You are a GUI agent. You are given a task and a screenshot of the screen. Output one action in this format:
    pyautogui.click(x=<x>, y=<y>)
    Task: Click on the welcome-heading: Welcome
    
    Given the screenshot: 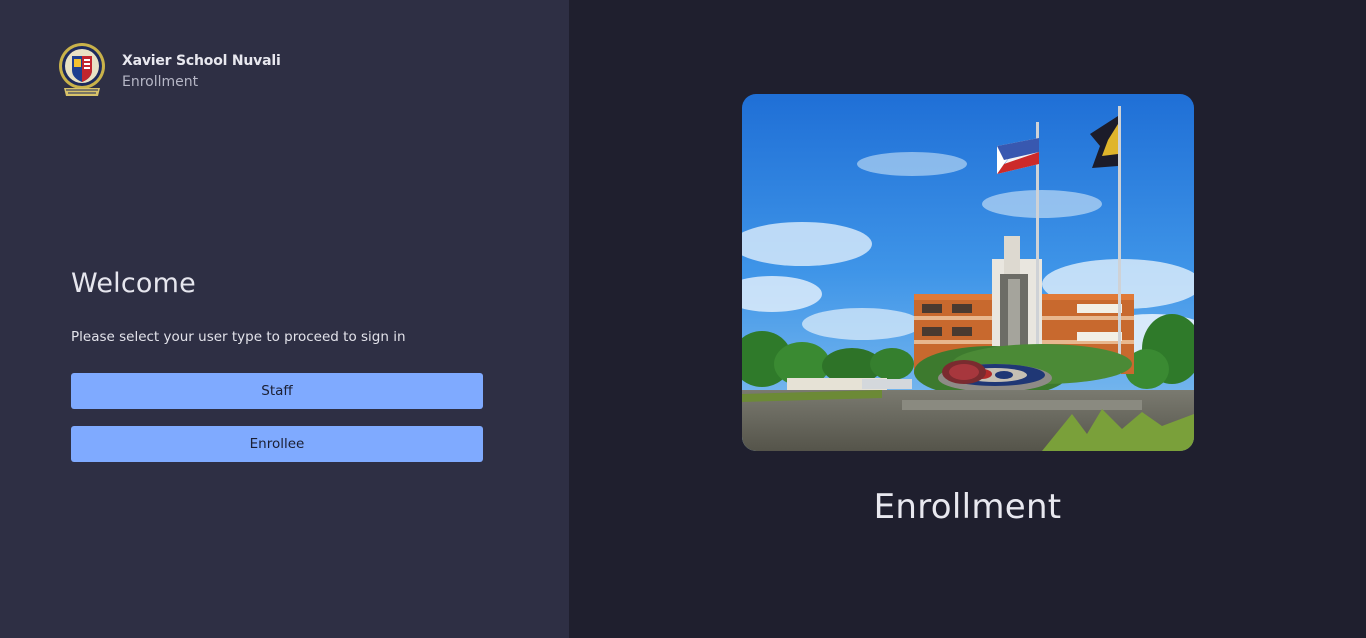 What is the action you would take?
    pyautogui.click(x=133, y=283)
    